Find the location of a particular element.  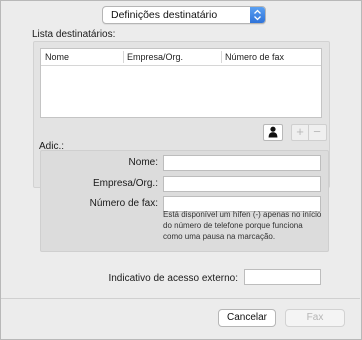

company-field is located at coordinates (242, 184).